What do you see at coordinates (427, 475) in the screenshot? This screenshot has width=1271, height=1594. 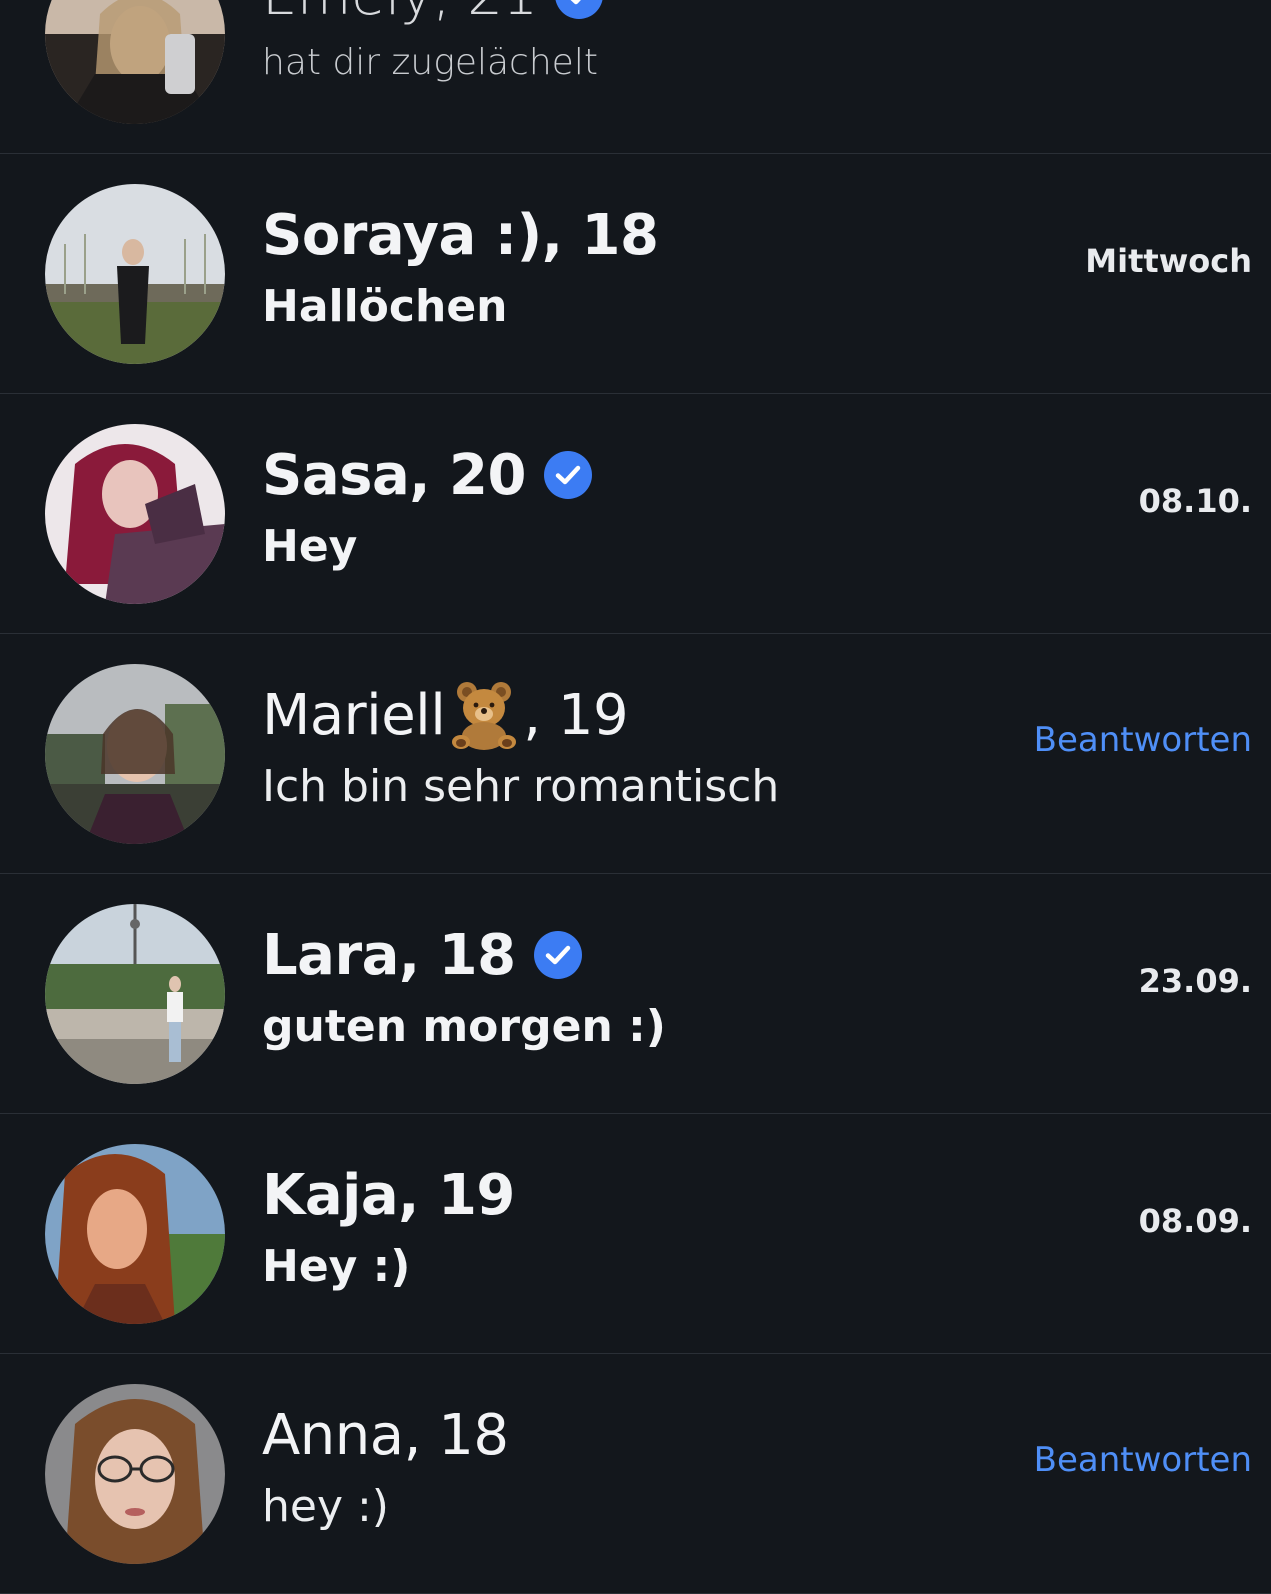 I see `contact-name: Sasa, 20` at bounding box center [427, 475].